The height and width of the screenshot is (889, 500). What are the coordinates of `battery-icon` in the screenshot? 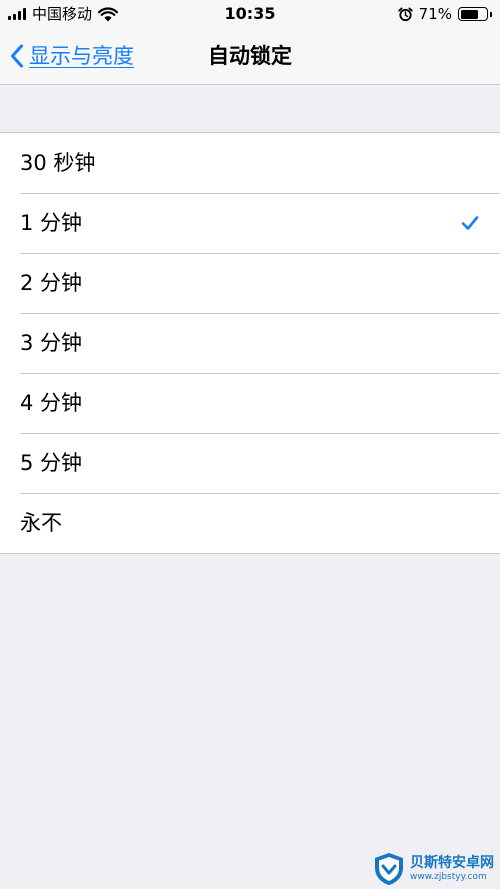 It's located at (473, 14).